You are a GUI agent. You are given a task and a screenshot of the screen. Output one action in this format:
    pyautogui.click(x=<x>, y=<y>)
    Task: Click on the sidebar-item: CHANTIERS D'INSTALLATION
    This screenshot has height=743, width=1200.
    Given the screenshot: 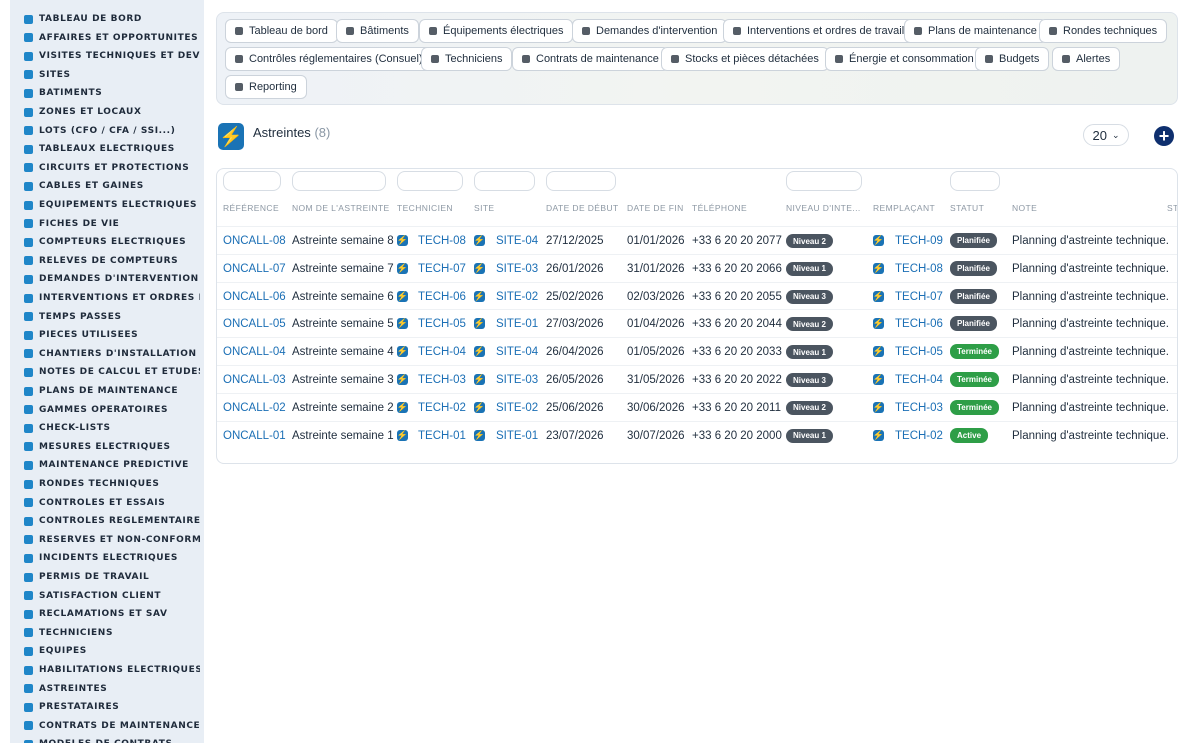 What is the action you would take?
    pyautogui.click(x=112, y=354)
    